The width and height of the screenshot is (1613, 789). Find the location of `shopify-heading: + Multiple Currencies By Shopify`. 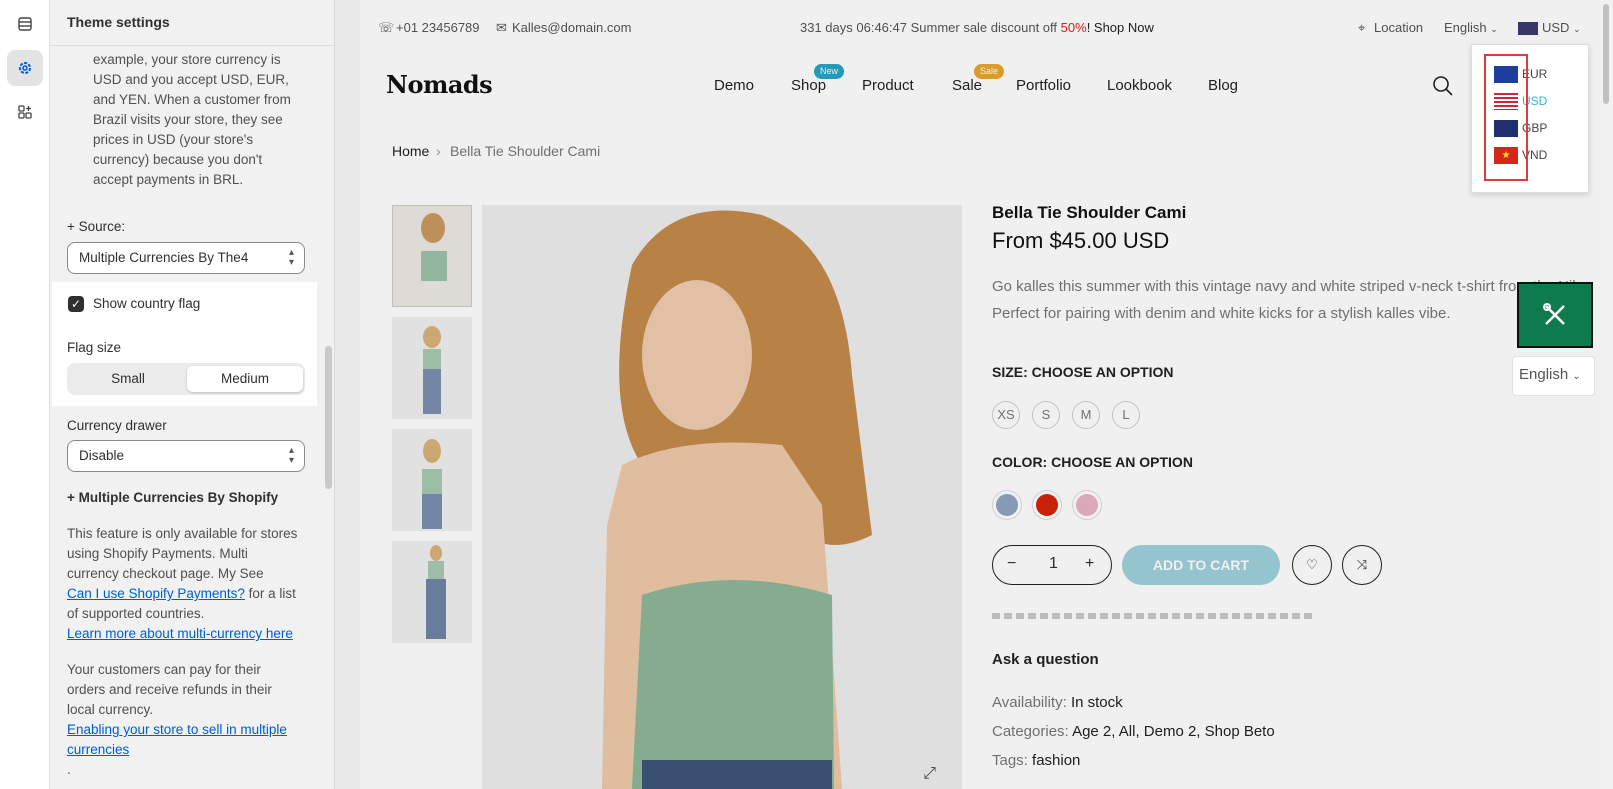

shopify-heading: + Multiple Currencies By Shopify is located at coordinates (173, 497).